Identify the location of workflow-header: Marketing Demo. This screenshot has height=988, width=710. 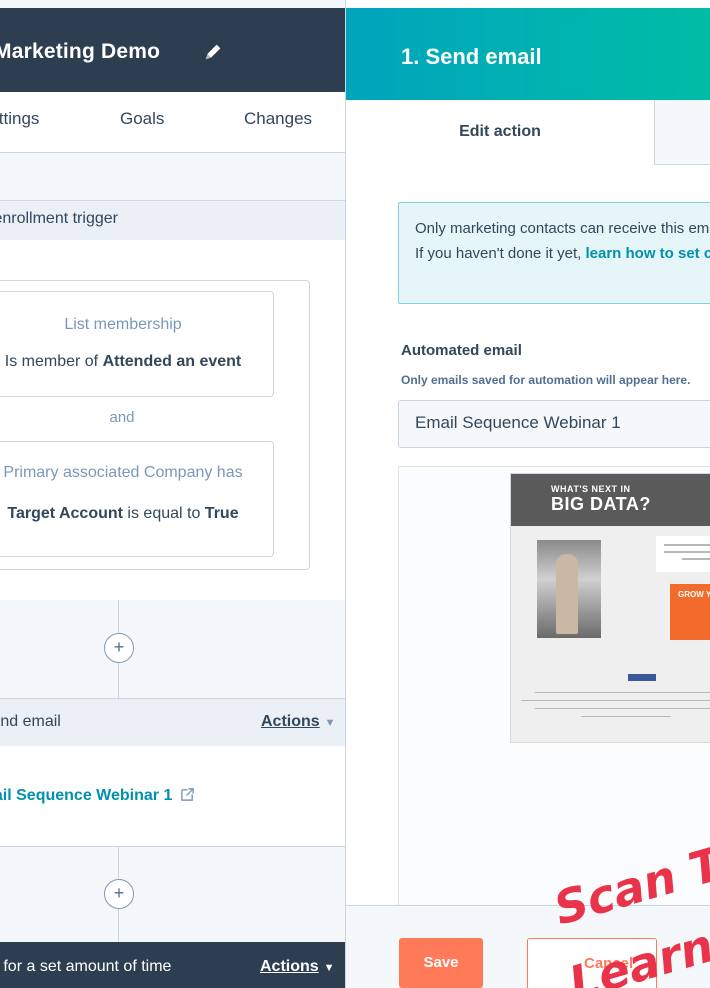
(172, 50).